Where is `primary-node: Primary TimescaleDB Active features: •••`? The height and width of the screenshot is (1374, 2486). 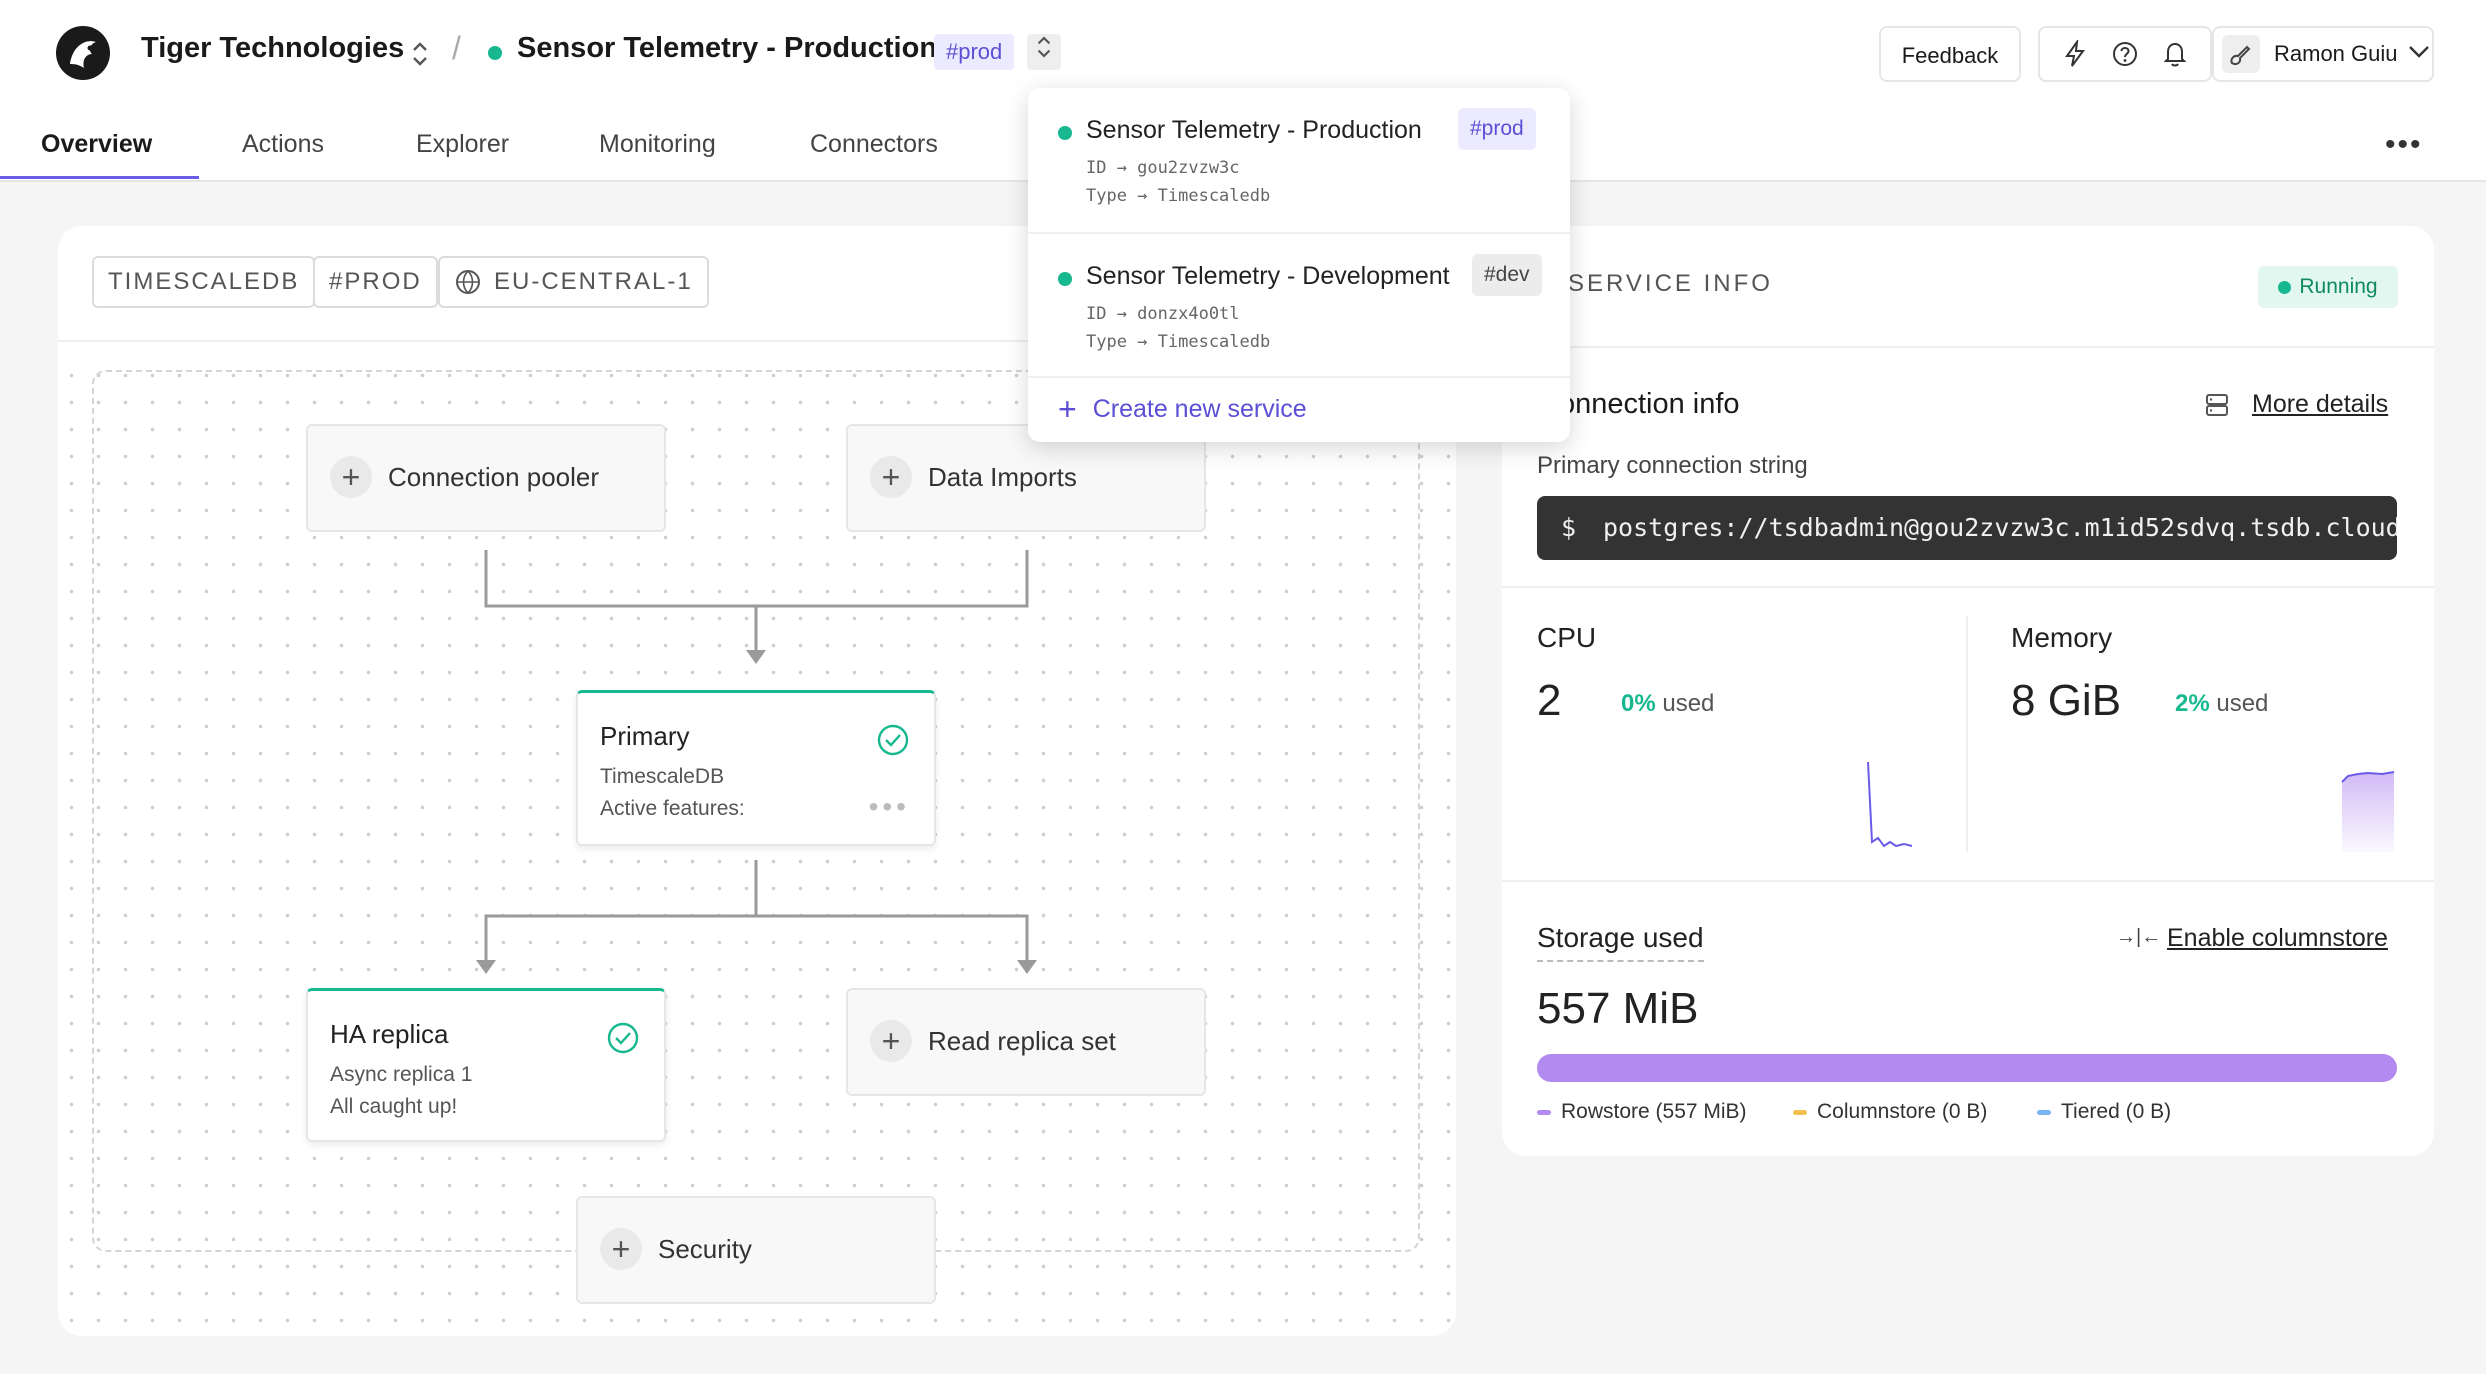 primary-node: Primary TimescaleDB Active features: ••• is located at coordinates (756, 768).